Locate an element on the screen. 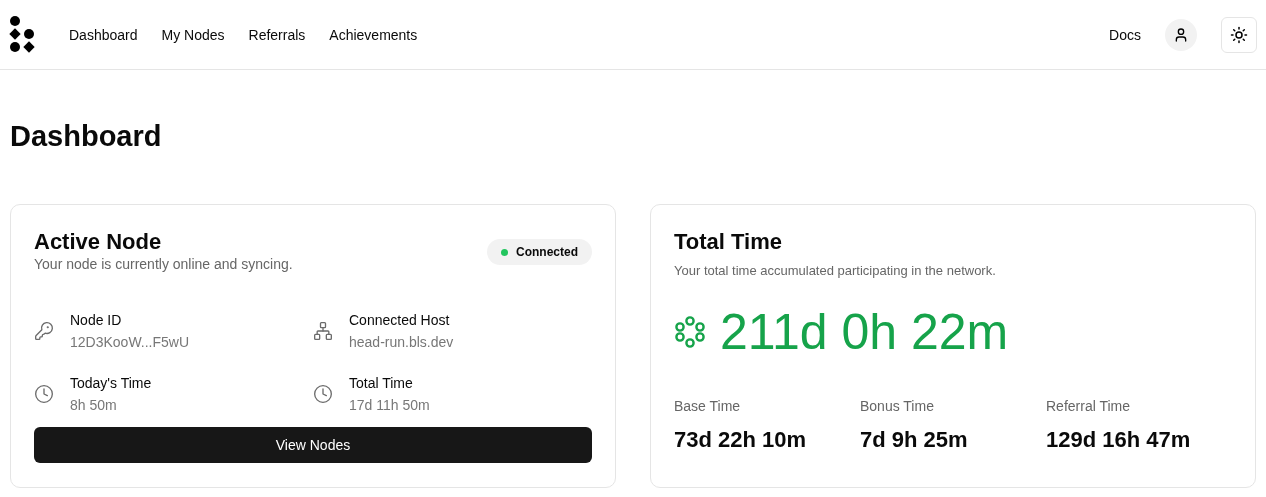  card-title: Total Time is located at coordinates (728, 242).